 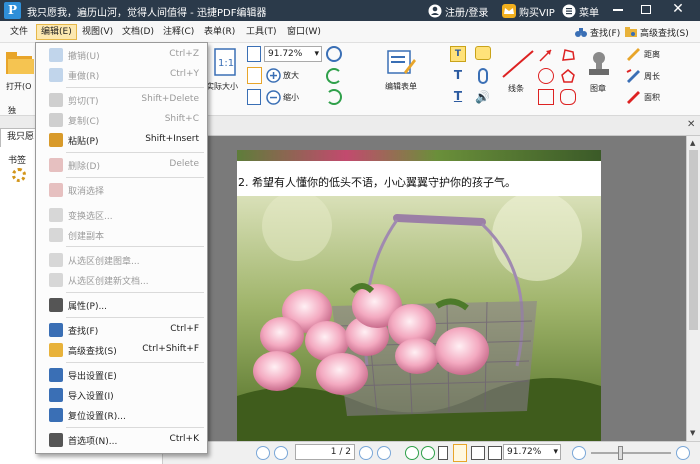 I want to click on last-page-icon, so click(x=384, y=453).